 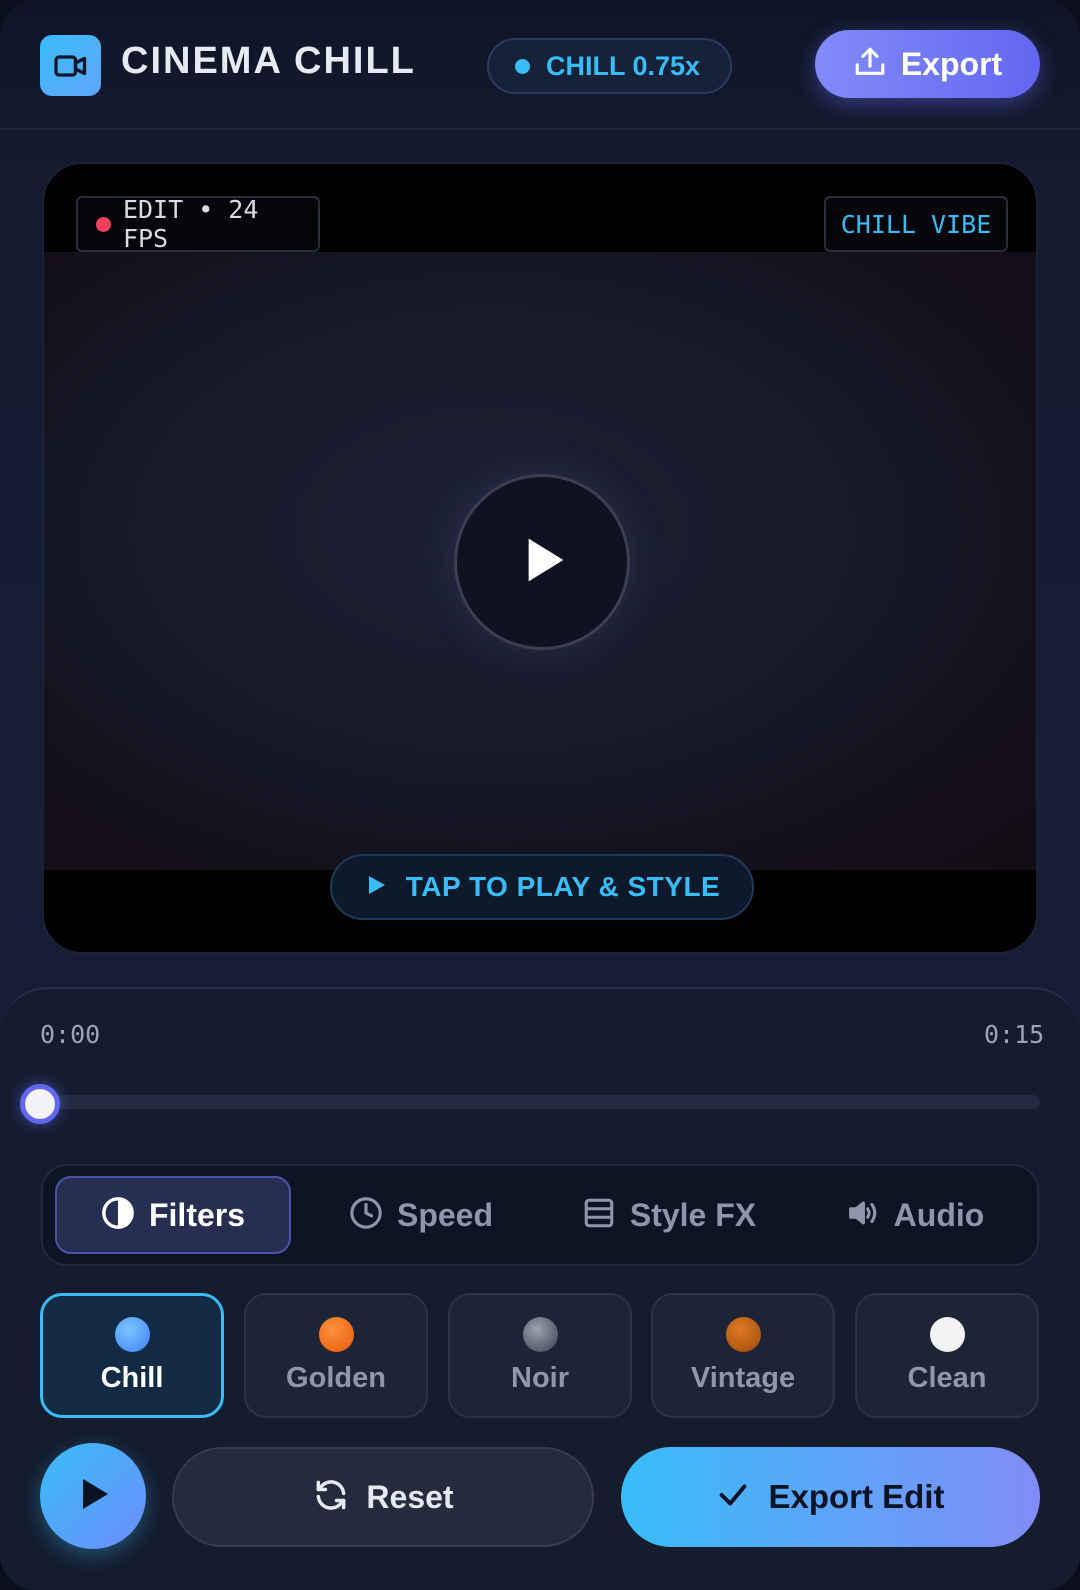 I want to click on export-edit-button: Export Edit, so click(x=830, y=1497).